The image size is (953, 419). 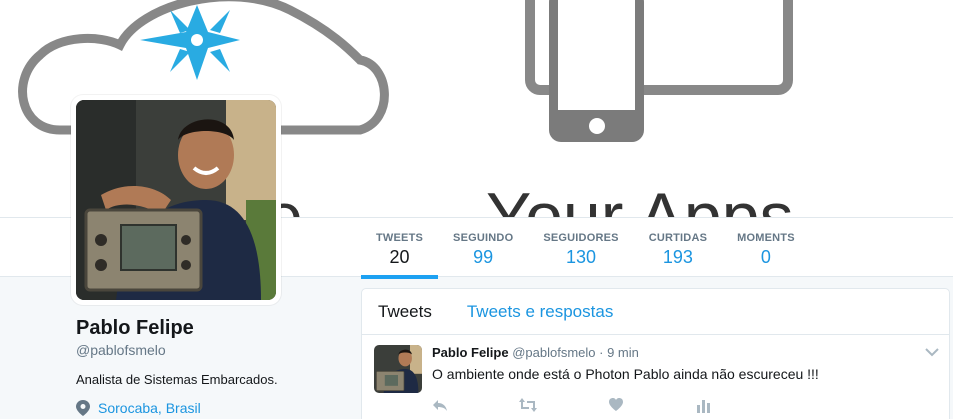 What do you see at coordinates (206, 408) in the screenshot?
I see `profile-location: Sorocaba, Brasil` at bounding box center [206, 408].